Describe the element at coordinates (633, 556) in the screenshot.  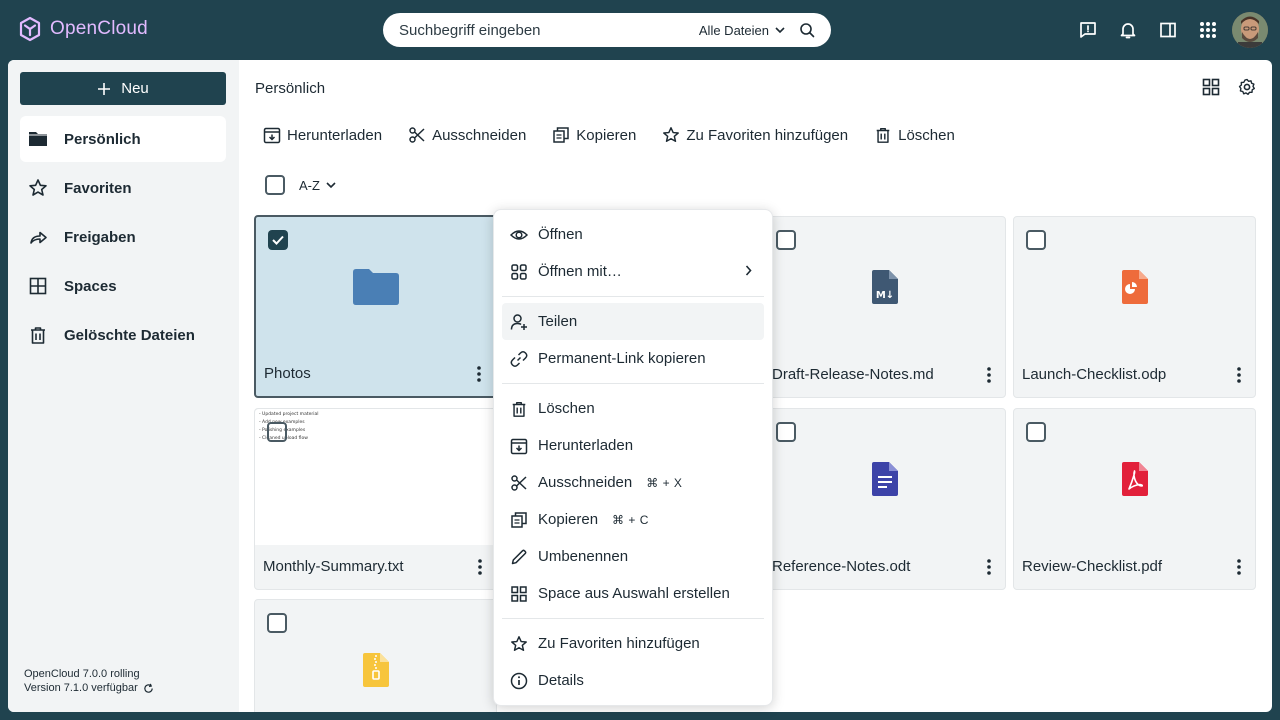
I see `menu-item-rename: Umbenennen` at that location.